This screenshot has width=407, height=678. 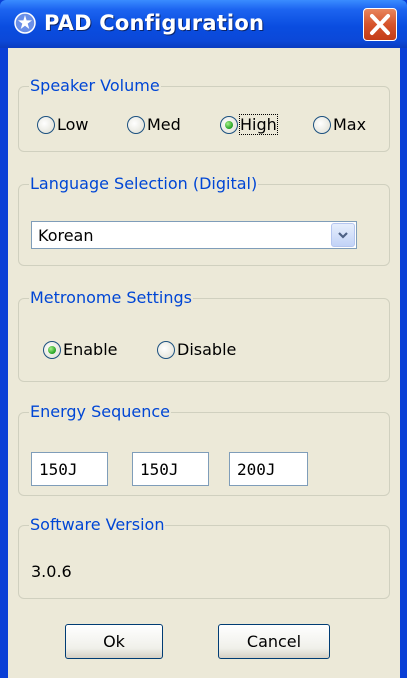 I want to click on dropdown-button, so click(x=343, y=235).